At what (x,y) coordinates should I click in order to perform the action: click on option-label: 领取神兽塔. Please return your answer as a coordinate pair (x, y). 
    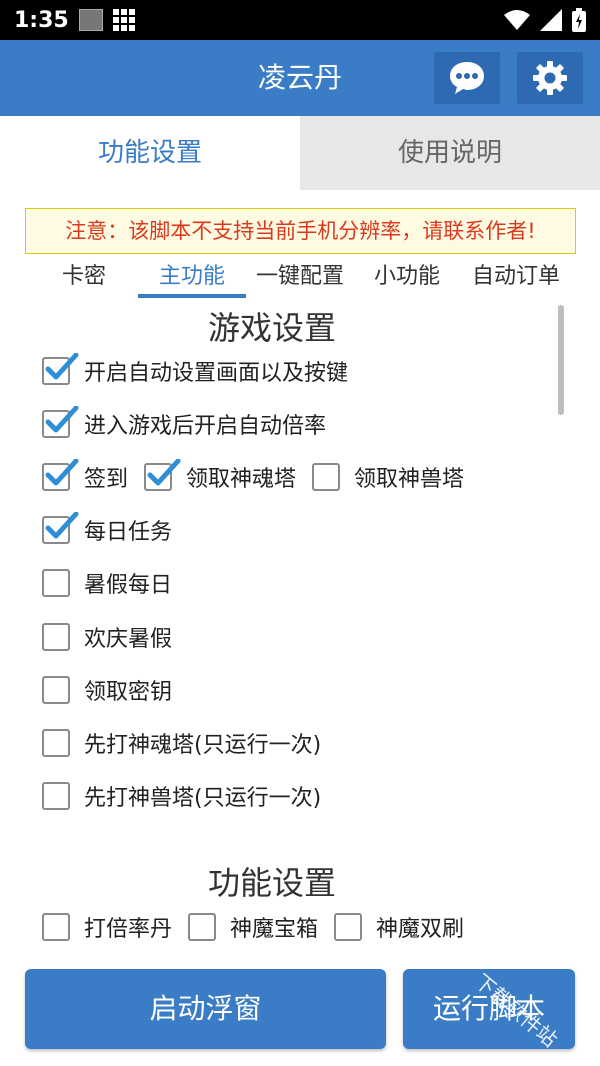
    Looking at the image, I should click on (409, 479).